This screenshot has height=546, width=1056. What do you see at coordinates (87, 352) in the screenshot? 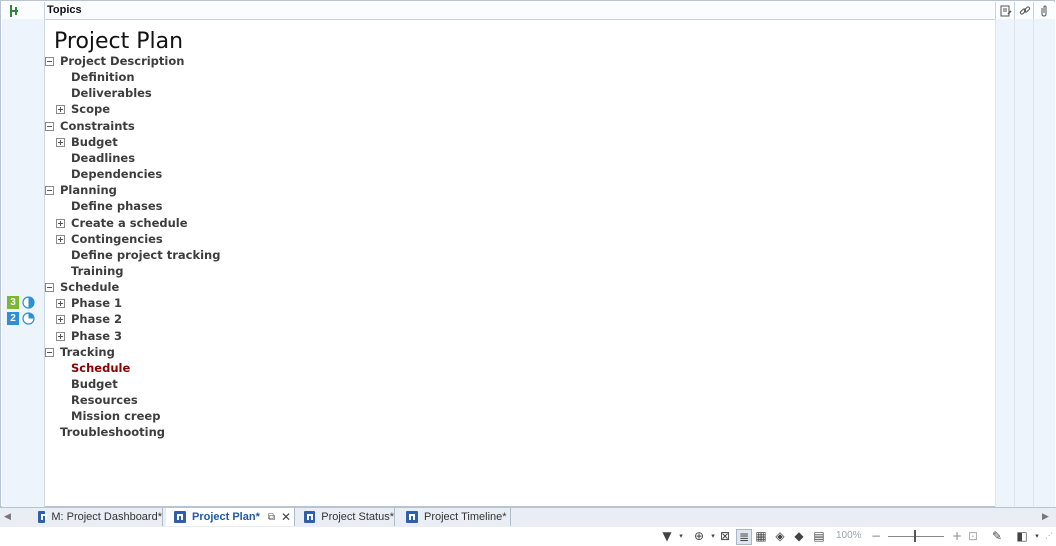
I see `outline-topic: Tracking` at bounding box center [87, 352].